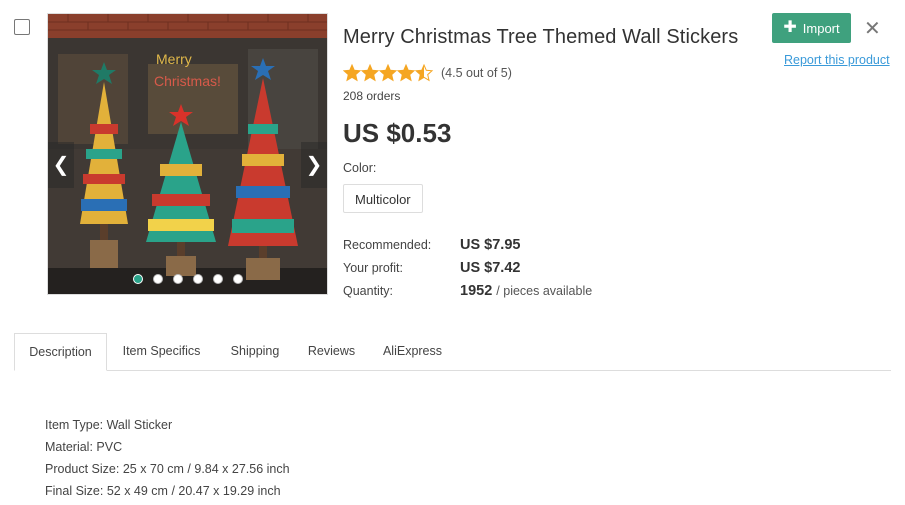 This screenshot has width=905, height=505. Describe the element at coordinates (544, 291) in the screenshot. I see `quantity-unit: / pieces available` at that location.